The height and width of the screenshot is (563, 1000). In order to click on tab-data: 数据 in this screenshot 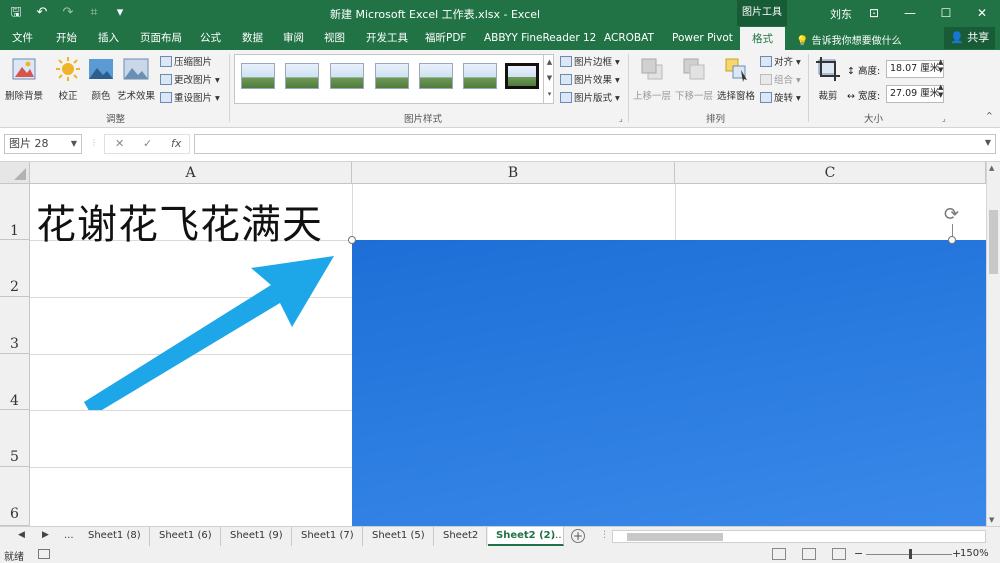, I will do `click(252, 38)`.